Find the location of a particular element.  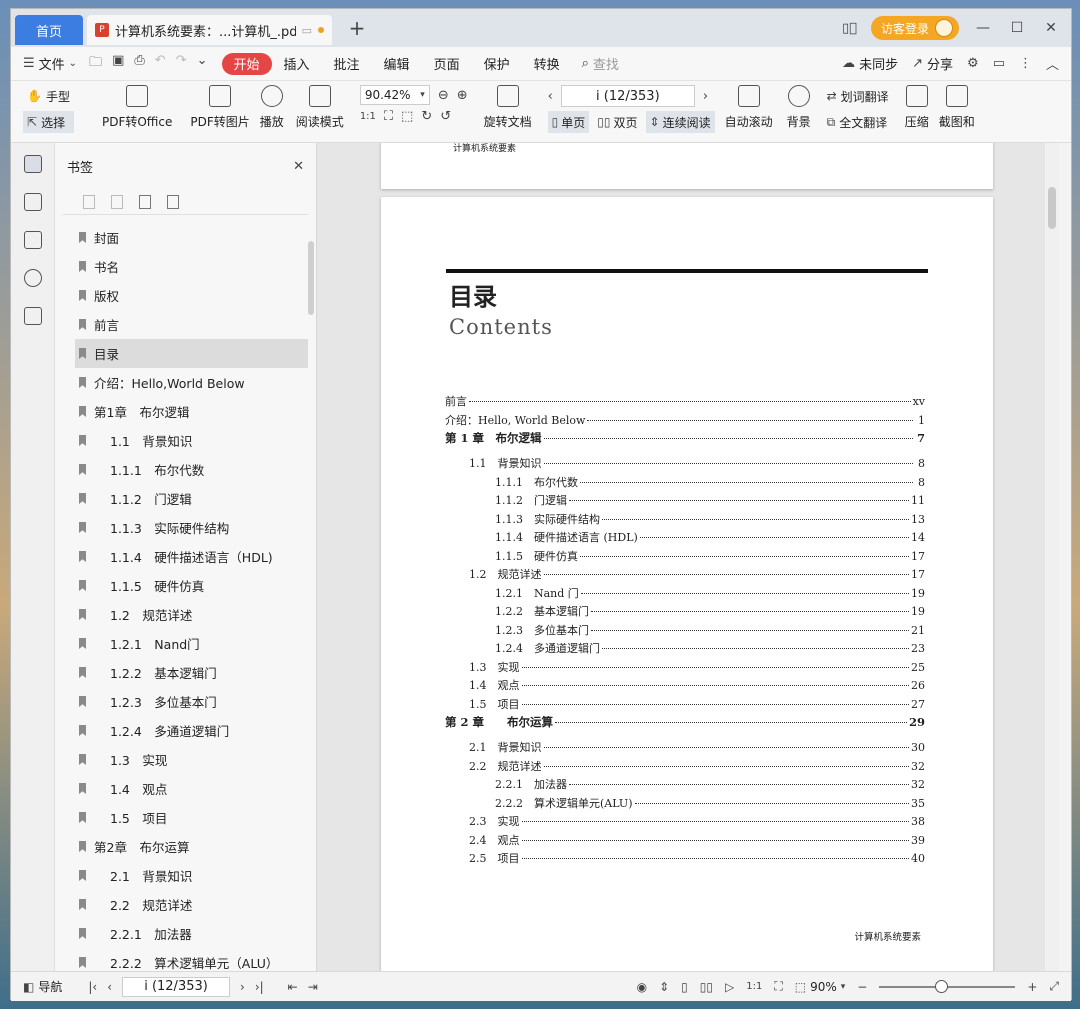

bookmark-item: 1.1.1 布尔代数 is located at coordinates (191, 469).